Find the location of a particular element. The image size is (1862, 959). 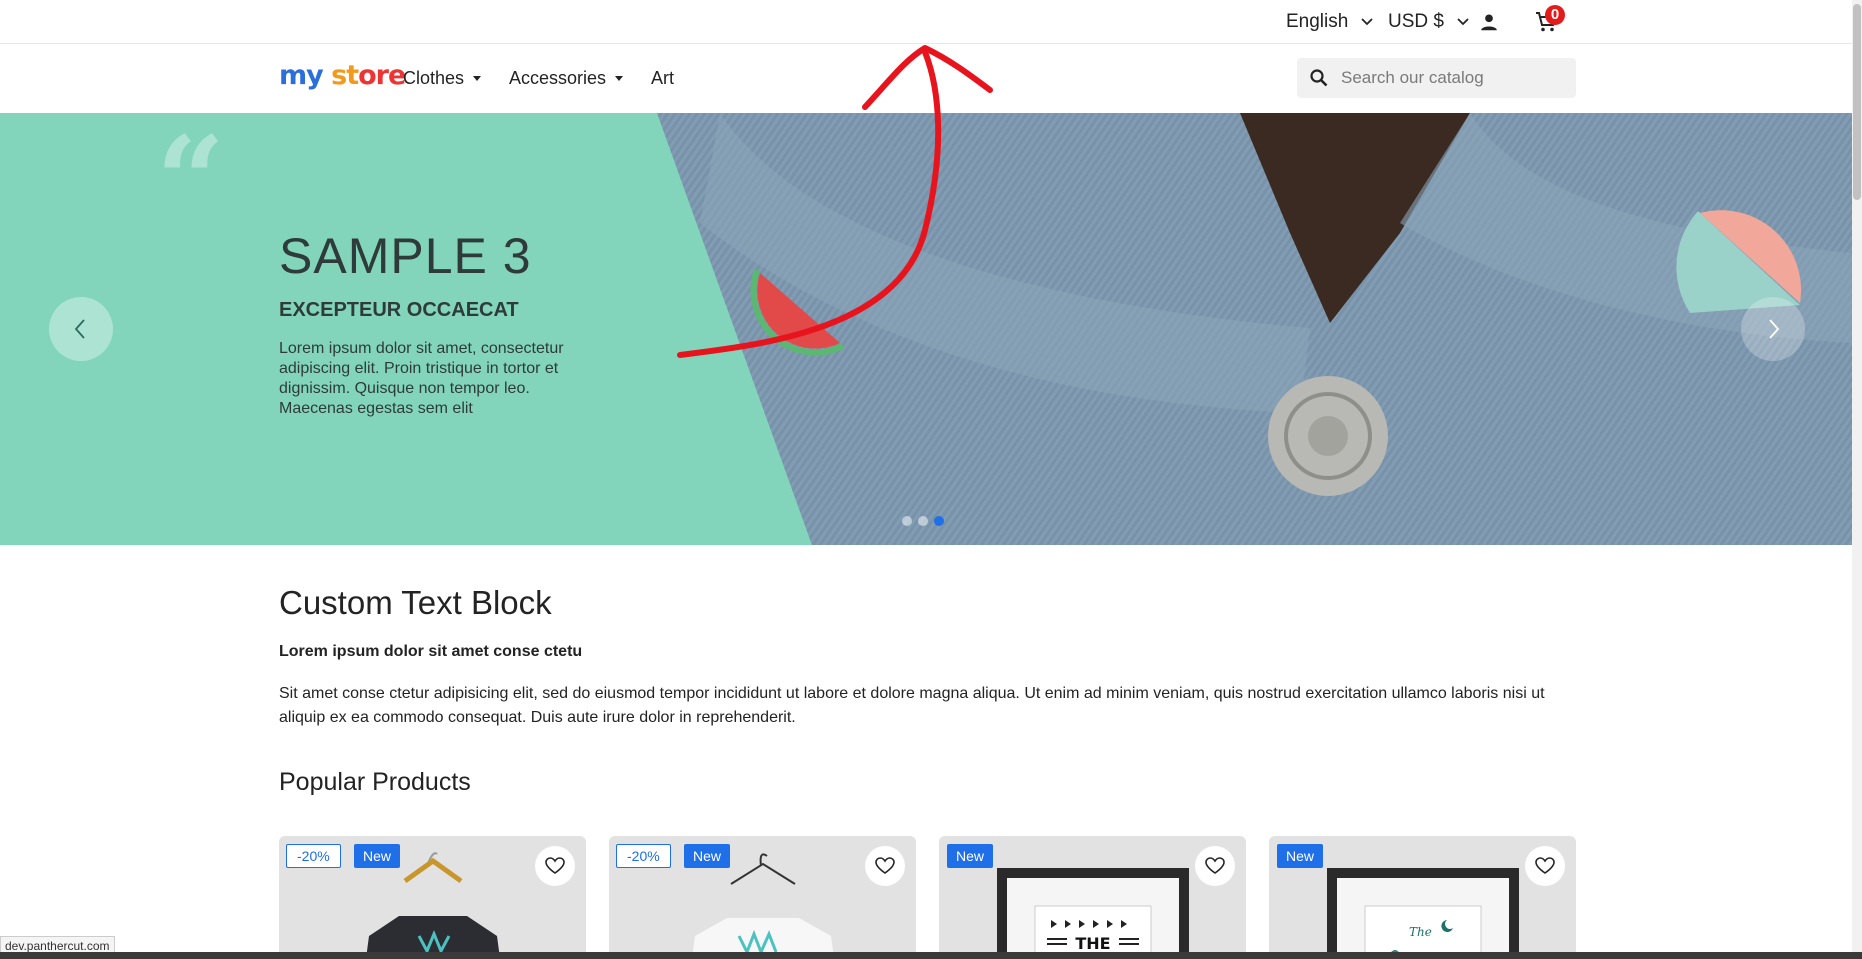

custom-text-block-subtitle: Lorem ipsum dolor sit amet conse ctetu is located at coordinates (431, 651).